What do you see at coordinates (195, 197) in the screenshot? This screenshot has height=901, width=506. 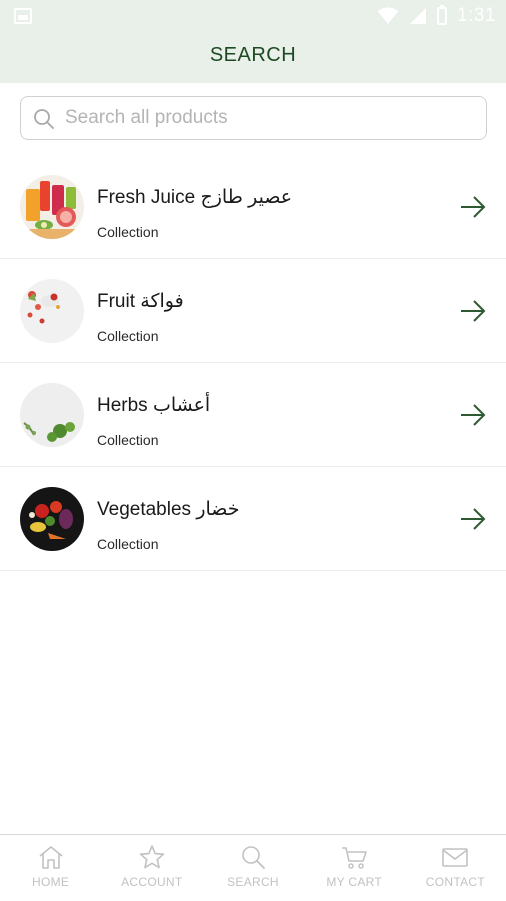 I see `collection-title: Fresh Juice عصير طازج` at bounding box center [195, 197].